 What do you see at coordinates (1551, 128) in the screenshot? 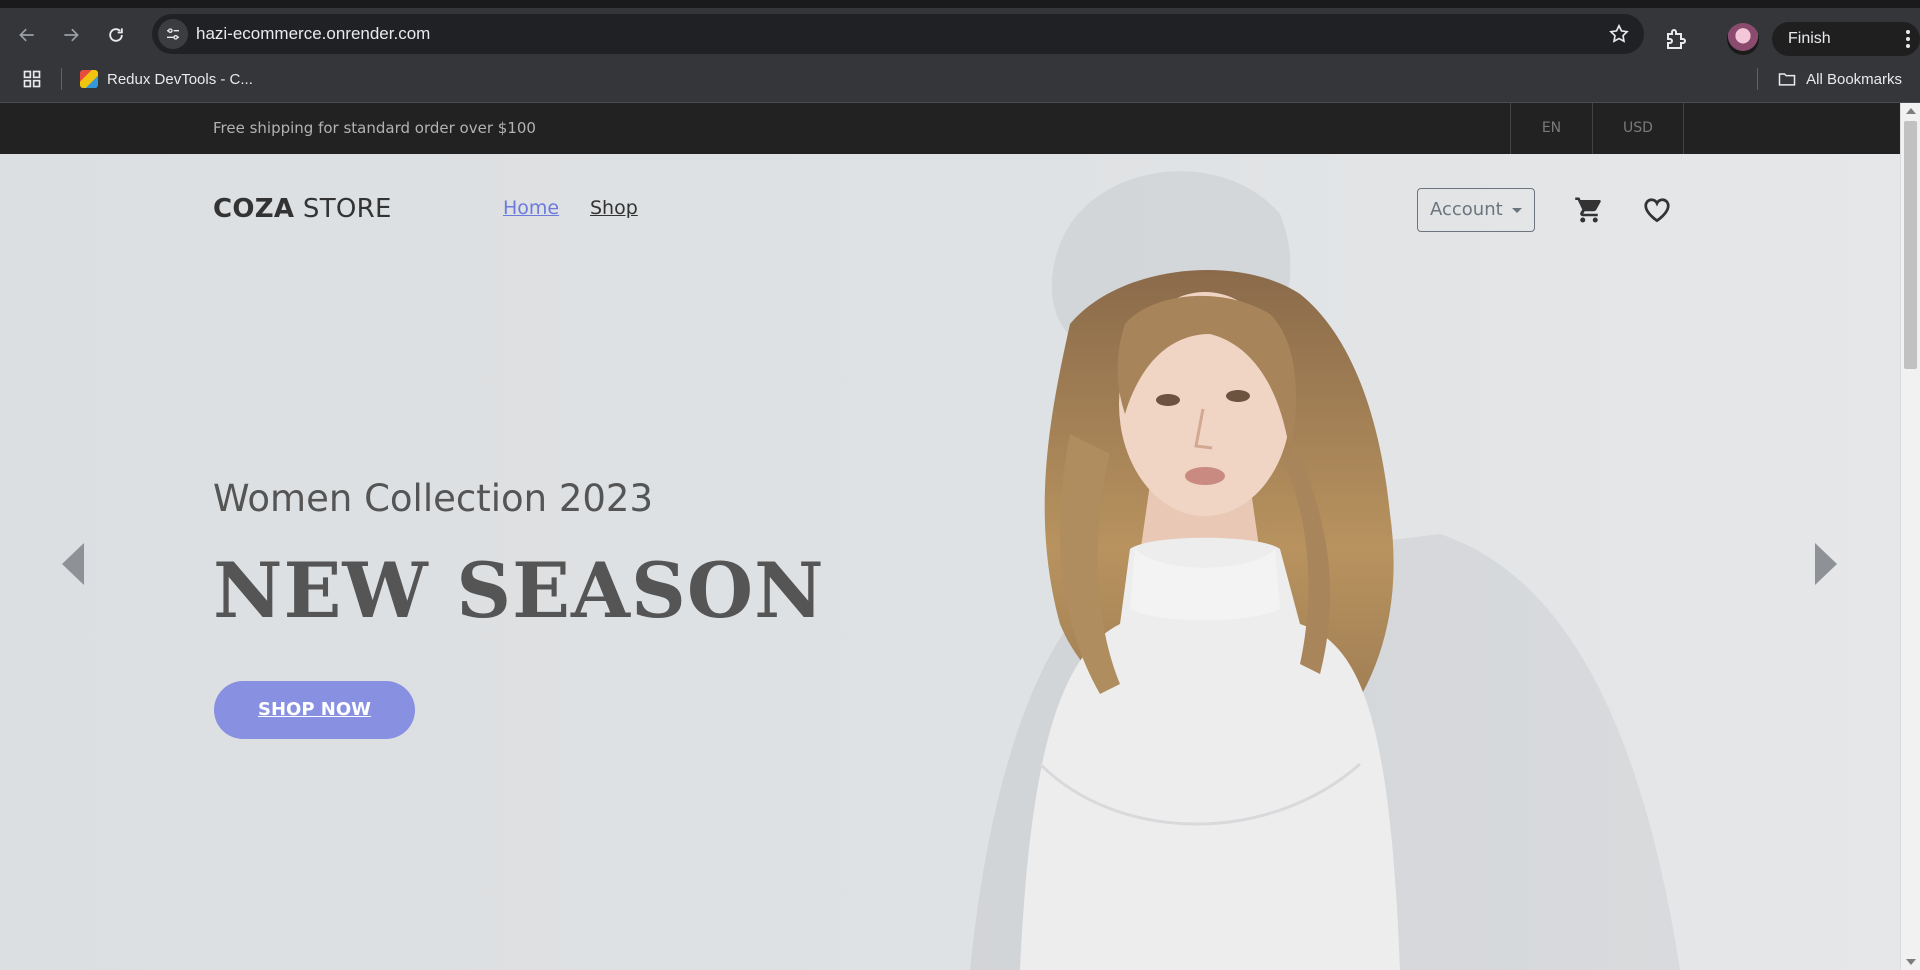
I see `language-selector: EN` at bounding box center [1551, 128].